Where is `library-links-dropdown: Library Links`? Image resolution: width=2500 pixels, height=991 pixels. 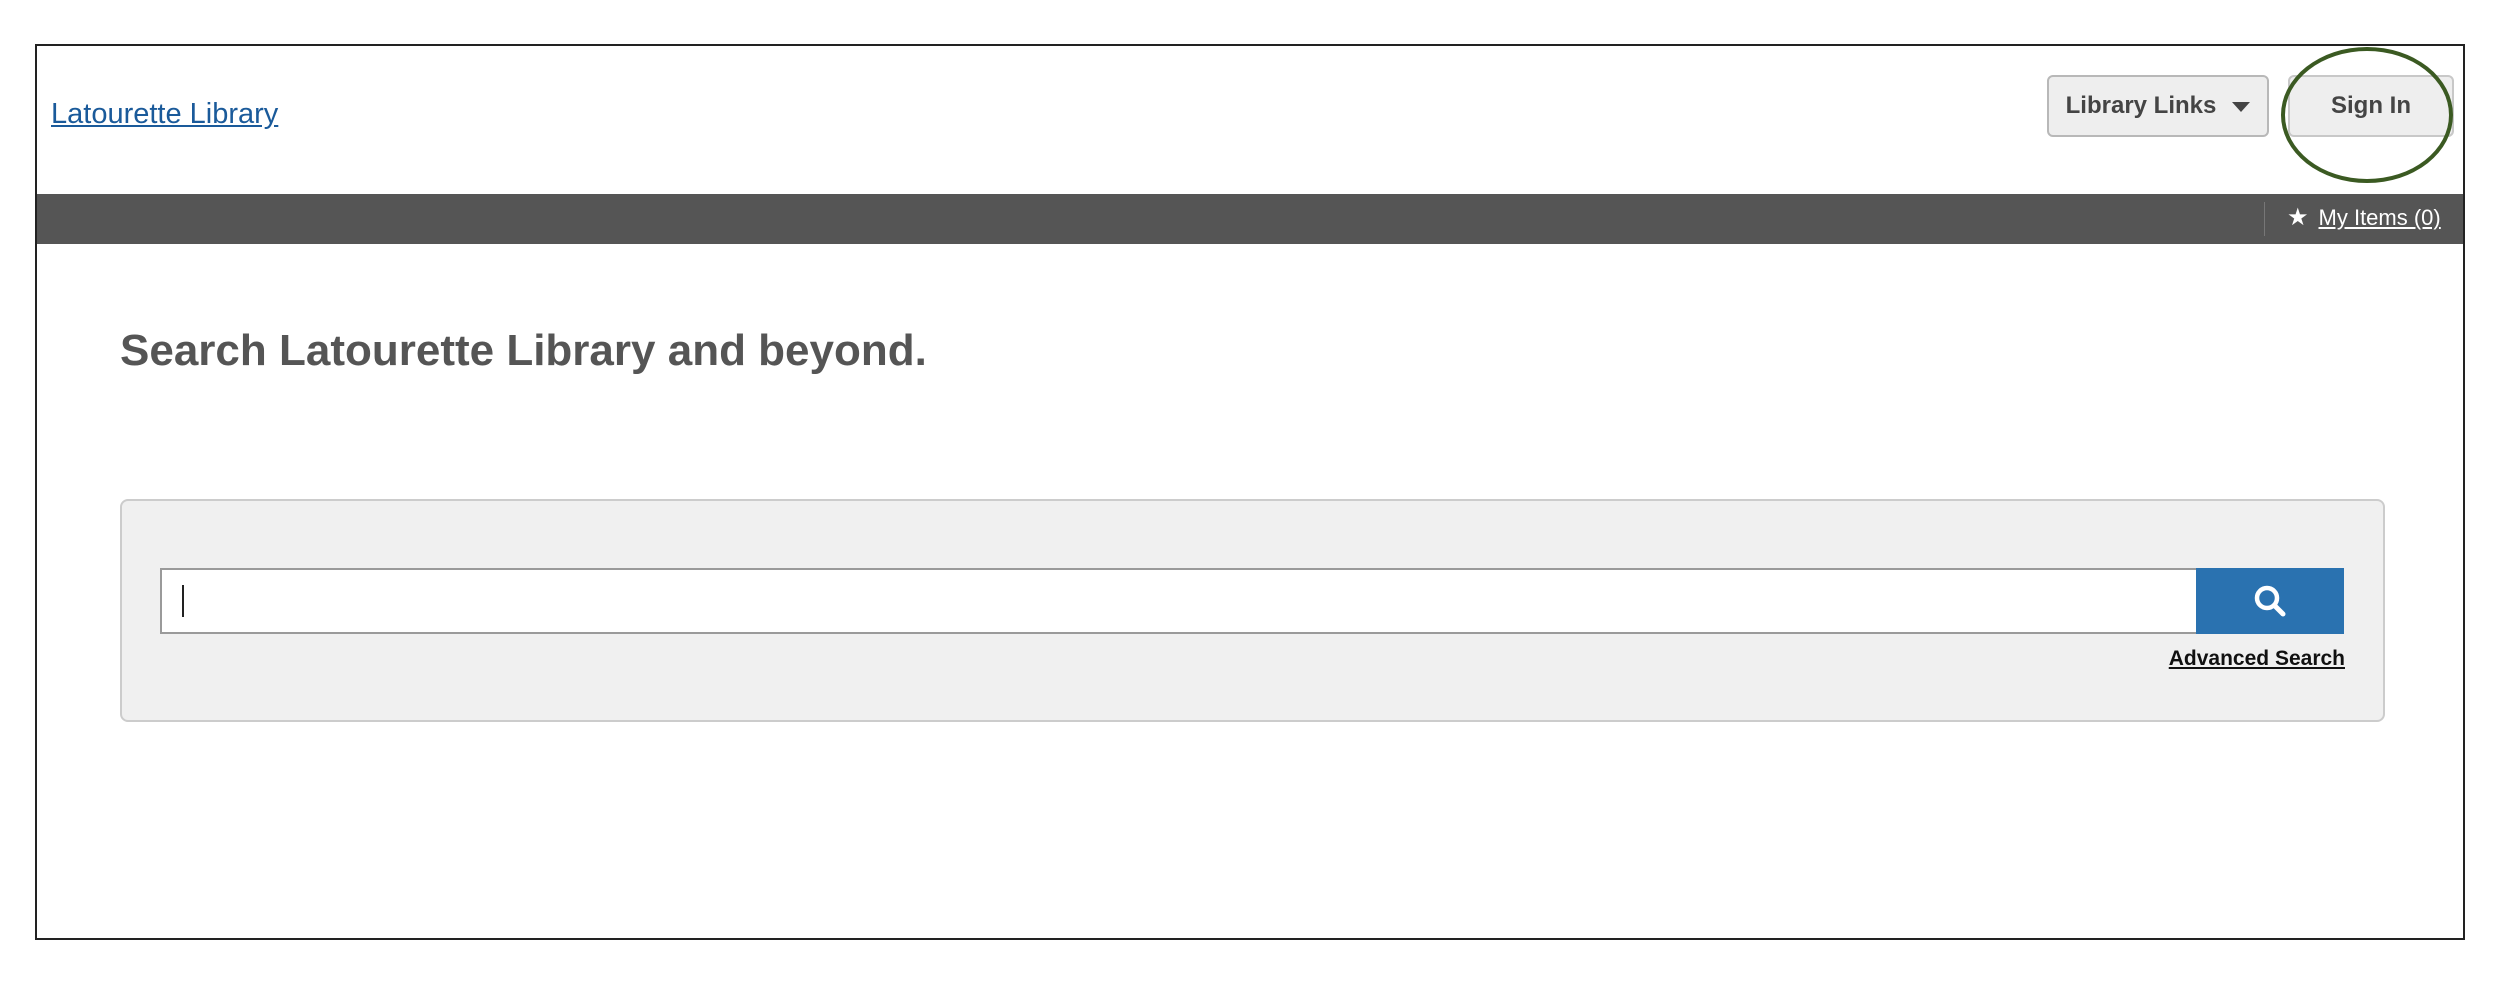
library-links-dropdown: Library Links is located at coordinates (2158, 106).